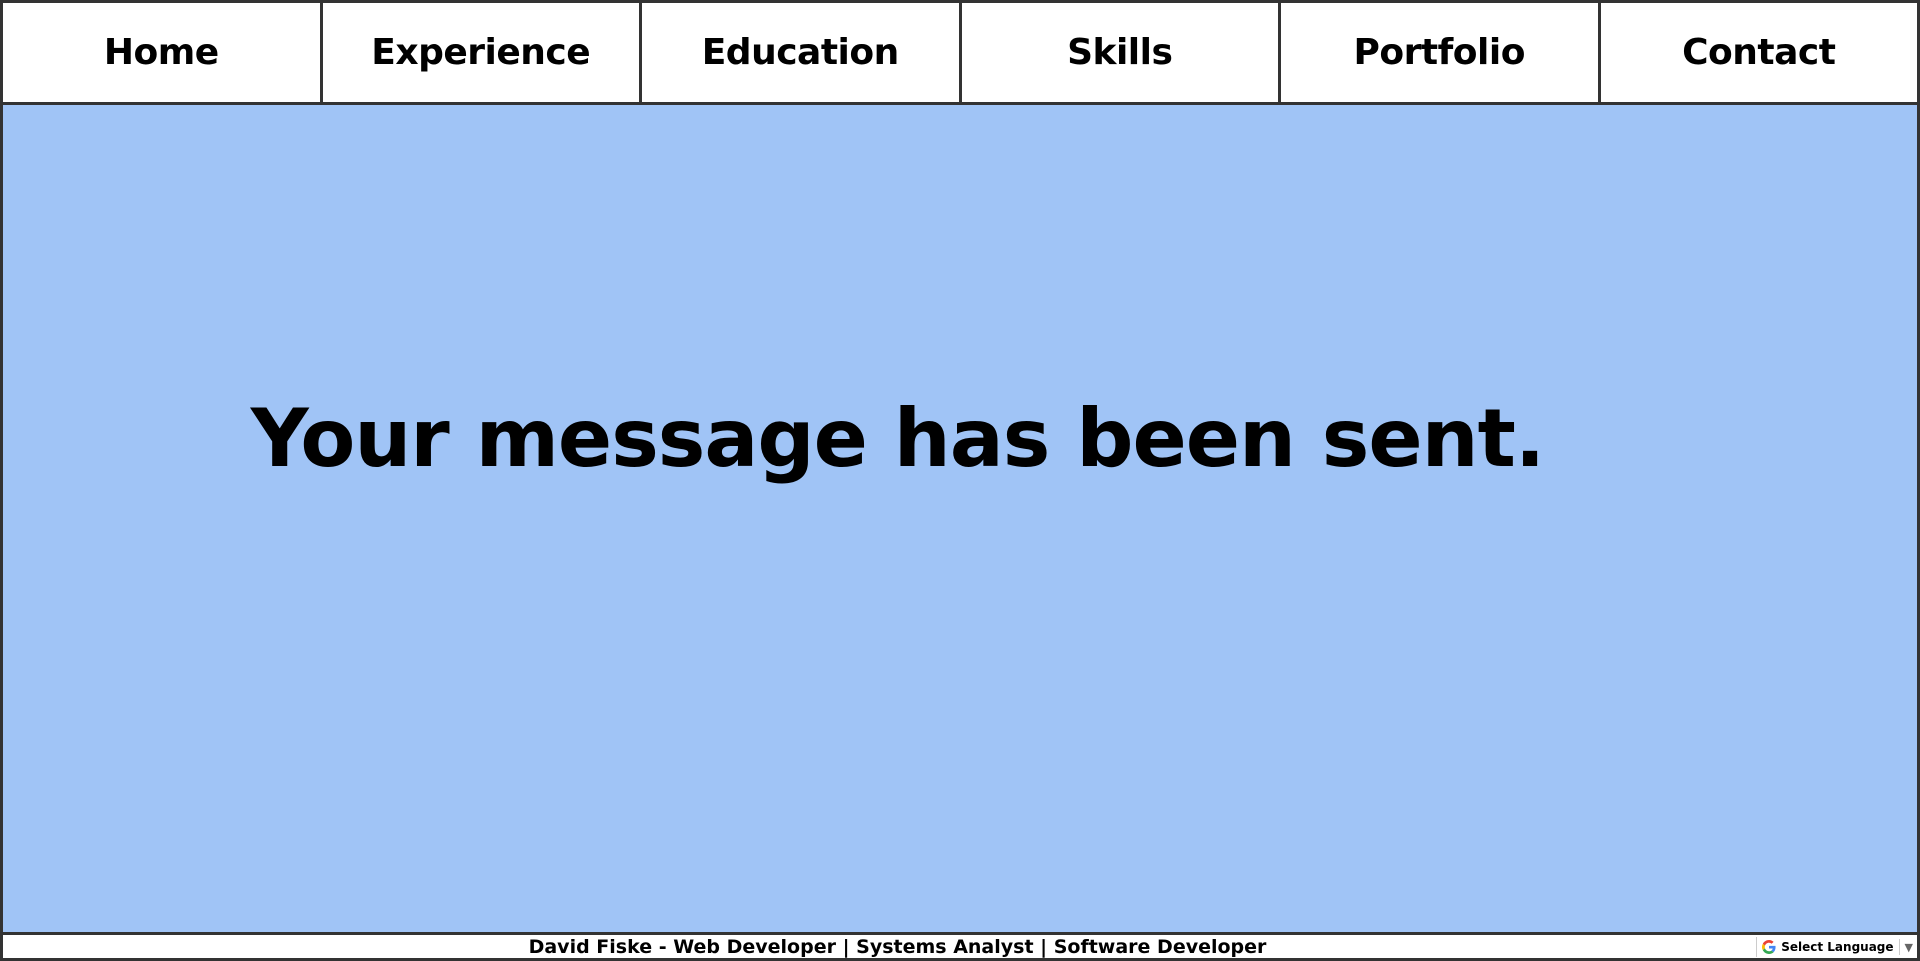  What do you see at coordinates (1769, 947) in the screenshot?
I see `google-g-icon` at bounding box center [1769, 947].